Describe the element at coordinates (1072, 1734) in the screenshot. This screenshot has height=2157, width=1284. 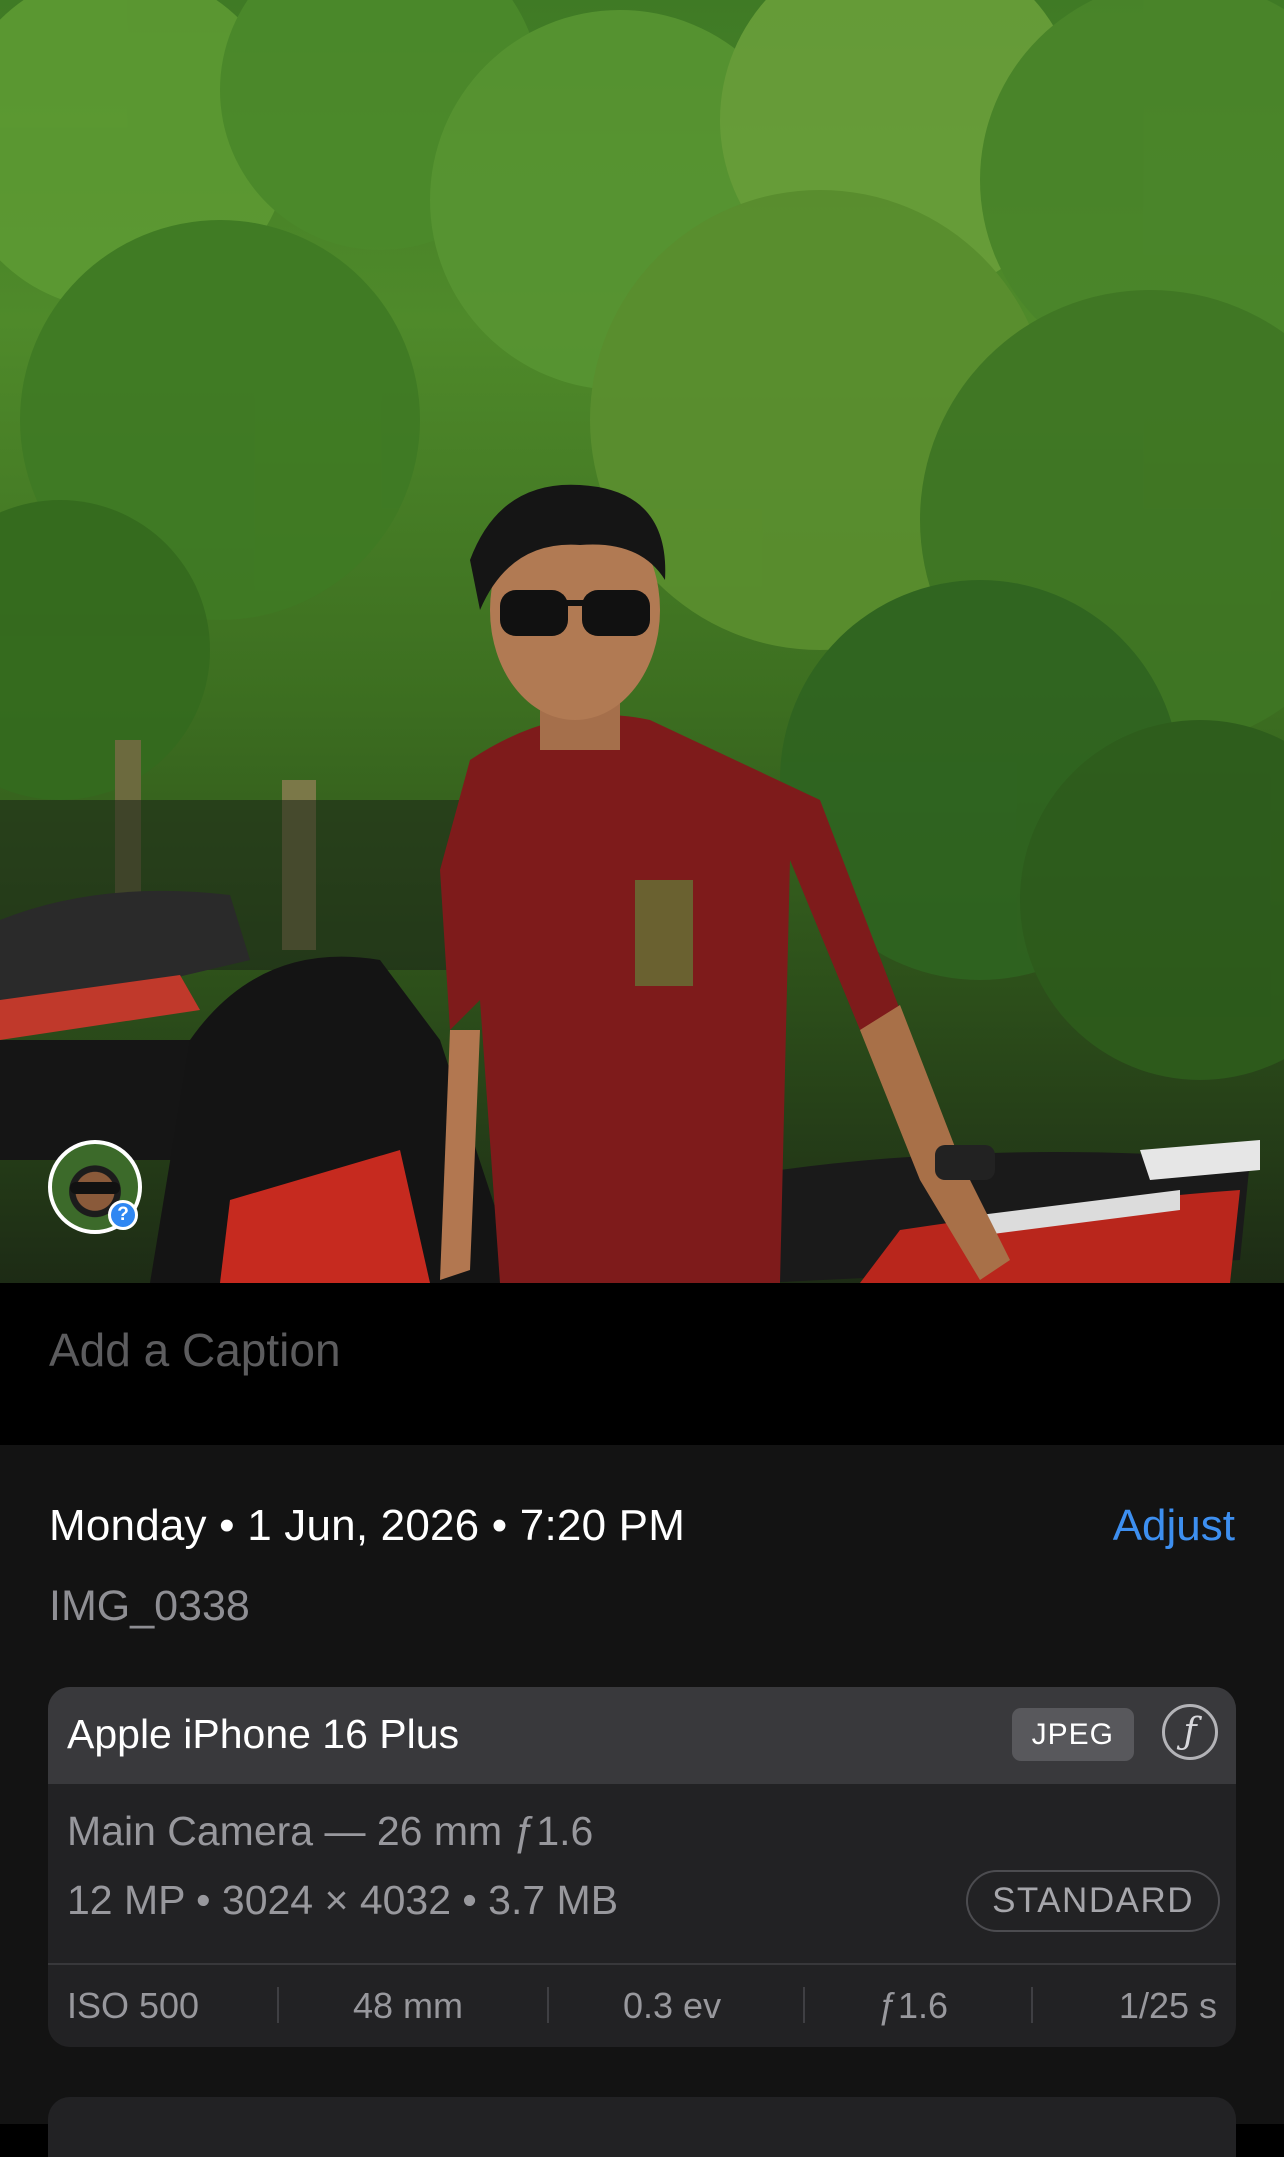
I see `format-badge: JPEG` at that location.